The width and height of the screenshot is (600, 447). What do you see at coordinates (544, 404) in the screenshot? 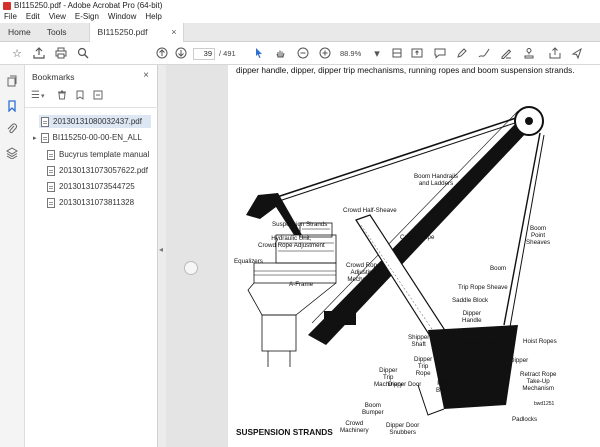
I see `figure-code: bwd1251` at bounding box center [544, 404].